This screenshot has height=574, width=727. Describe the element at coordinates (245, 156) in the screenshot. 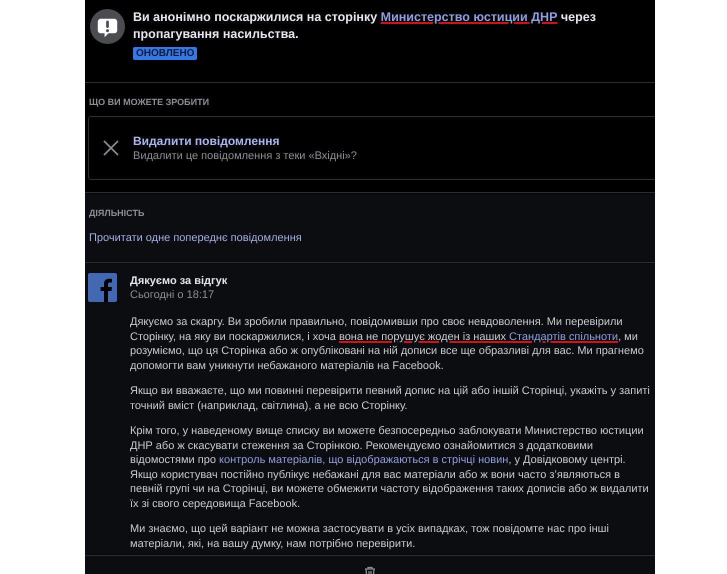

I see `action-description: Видалити це повідомлення з теки «Вхідні»?` at that location.